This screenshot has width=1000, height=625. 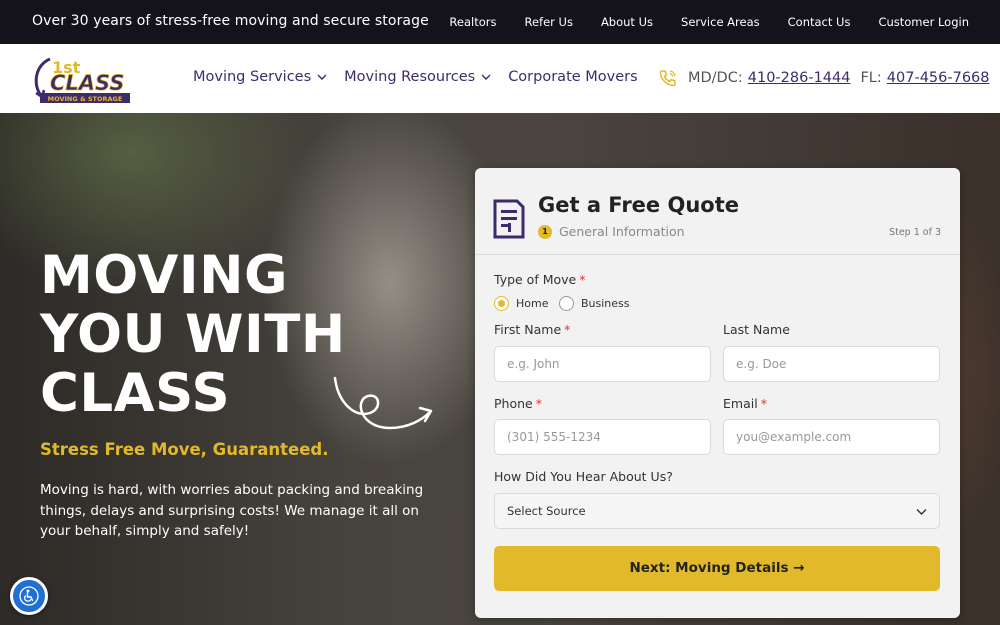 I want to click on nav-moving-services: Moving Services, so click(x=260, y=77).